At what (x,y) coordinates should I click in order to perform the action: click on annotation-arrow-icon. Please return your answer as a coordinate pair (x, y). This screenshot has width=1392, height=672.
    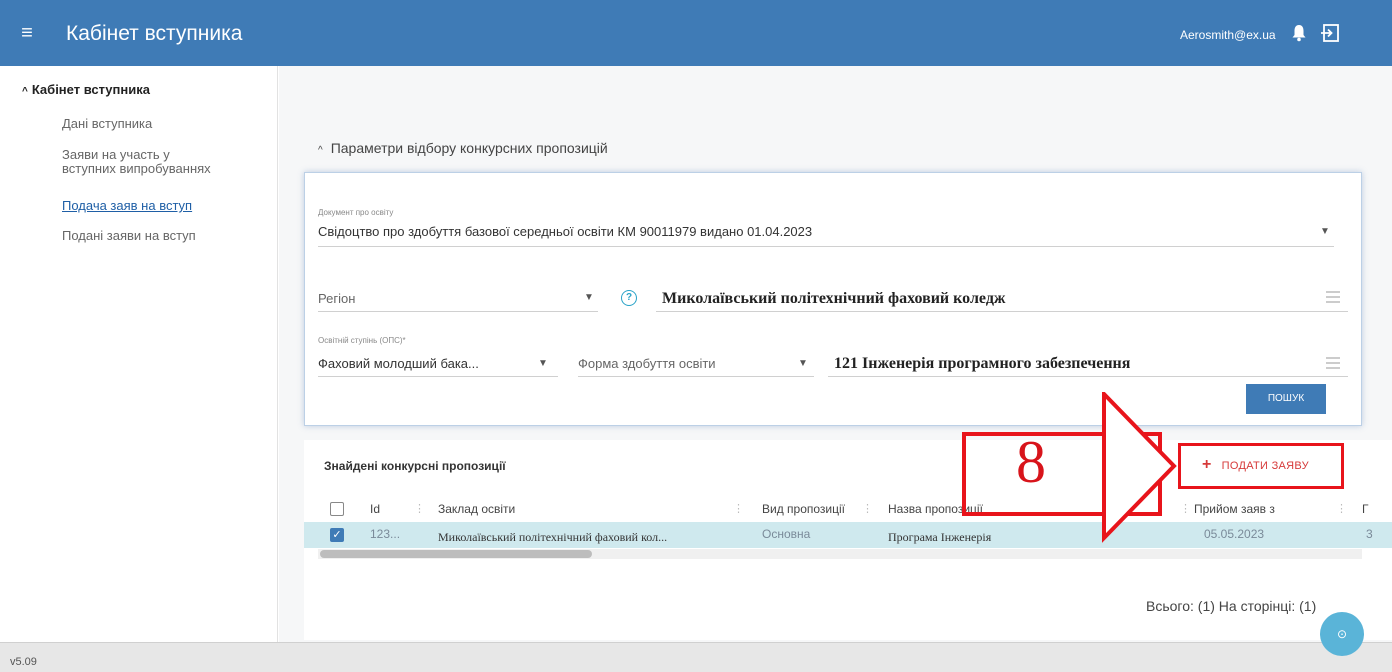
    Looking at the image, I should click on (1139, 467).